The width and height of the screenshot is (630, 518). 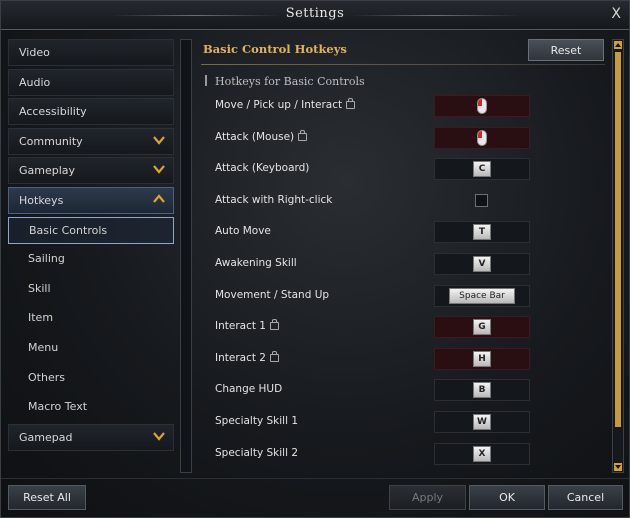 I want to click on hotkey-slot: V, so click(x=482, y=264).